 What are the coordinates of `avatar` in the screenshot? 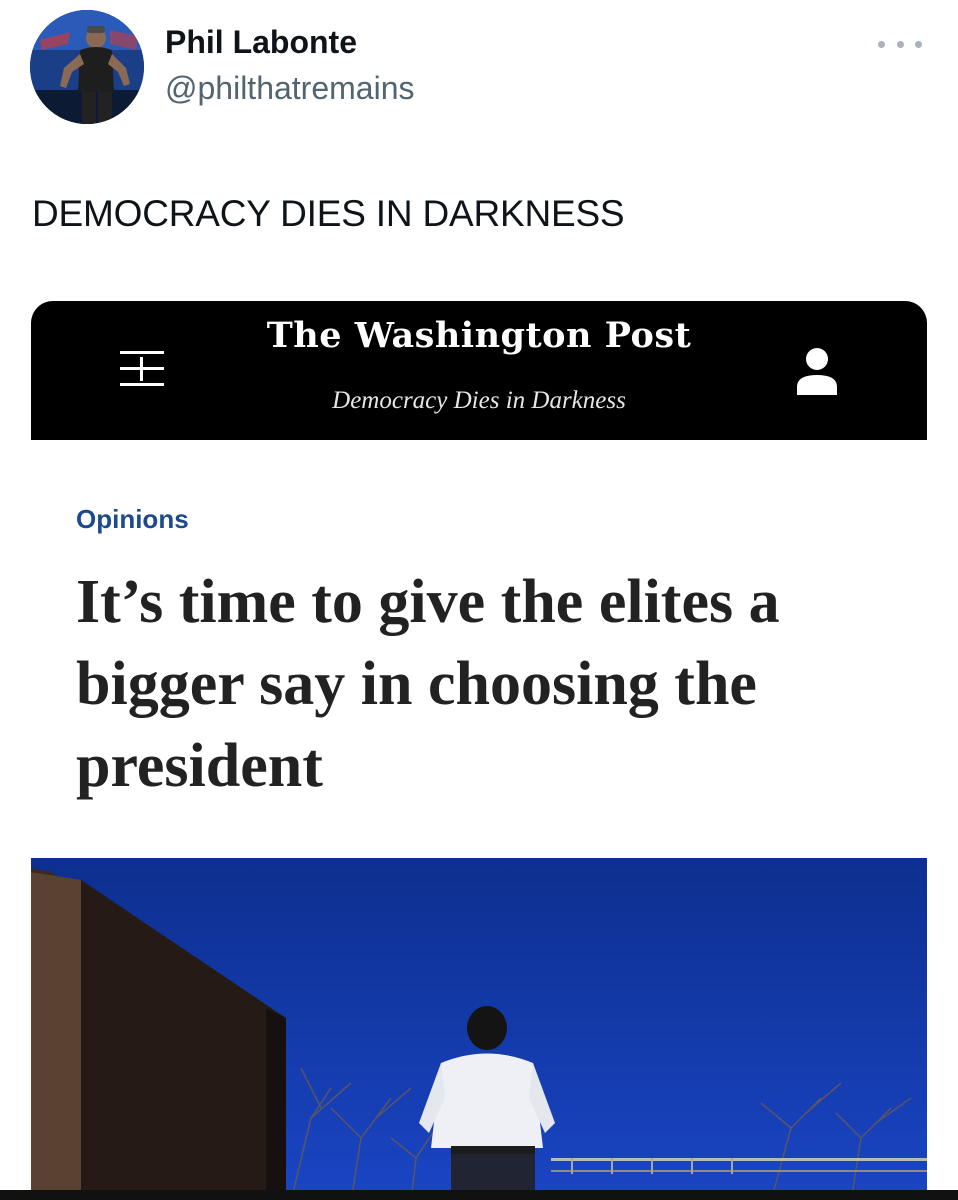 It's located at (87, 67).